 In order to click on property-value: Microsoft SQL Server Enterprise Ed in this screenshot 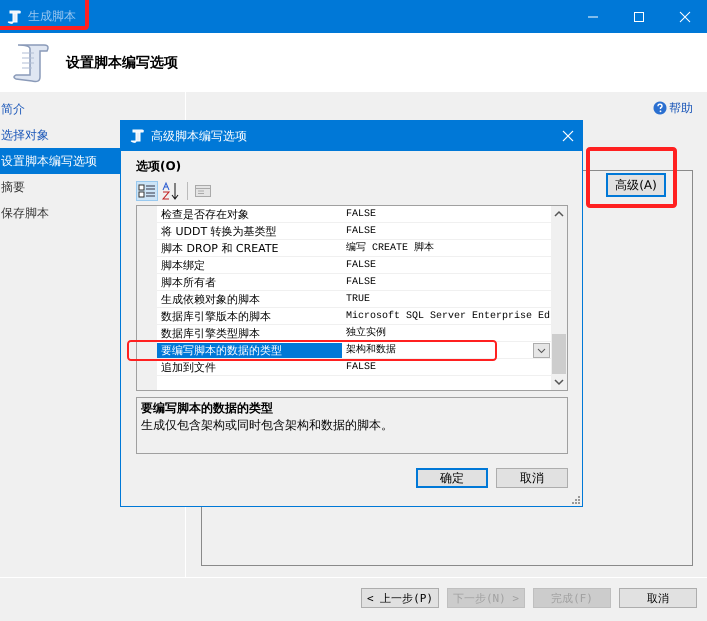, I will do `click(447, 316)`.